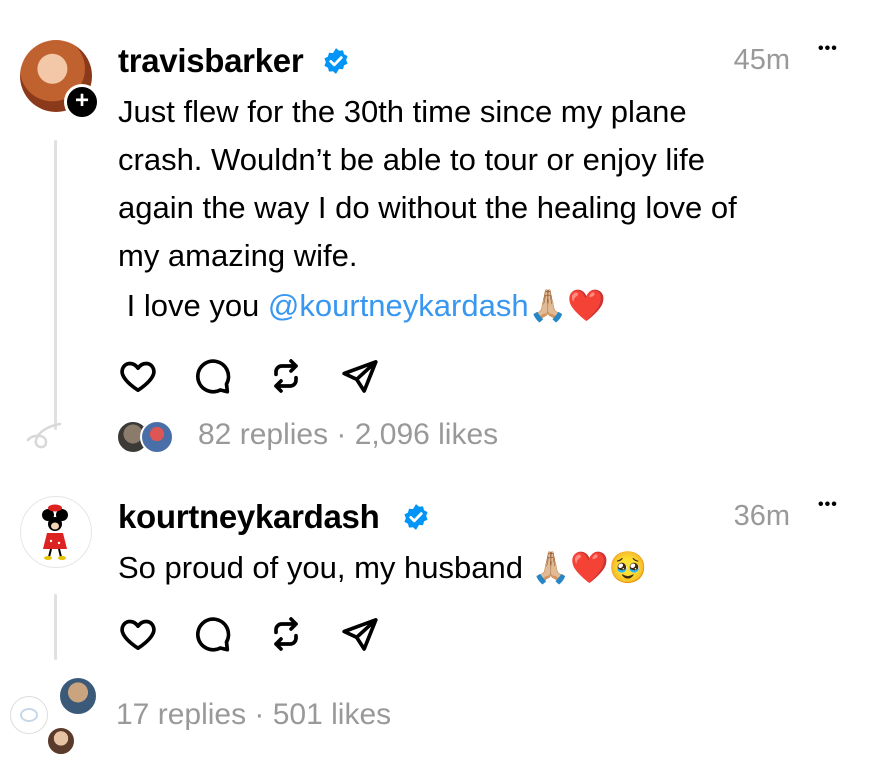 This screenshot has height=766, width=878. What do you see at coordinates (589, 568) in the screenshot?
I see `post-emojis: 🙏🏼❤️🥹` at bounding box center [589, 568].